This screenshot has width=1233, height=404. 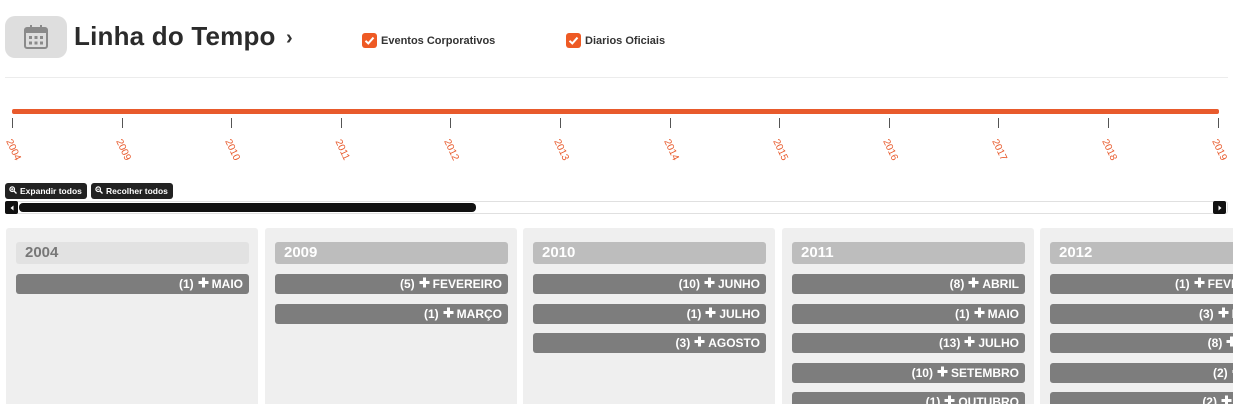 What do you see at coordinates (247, 207) in the screenshot?
I see `scrollbar-thumb` at bounding box center [247, 207].